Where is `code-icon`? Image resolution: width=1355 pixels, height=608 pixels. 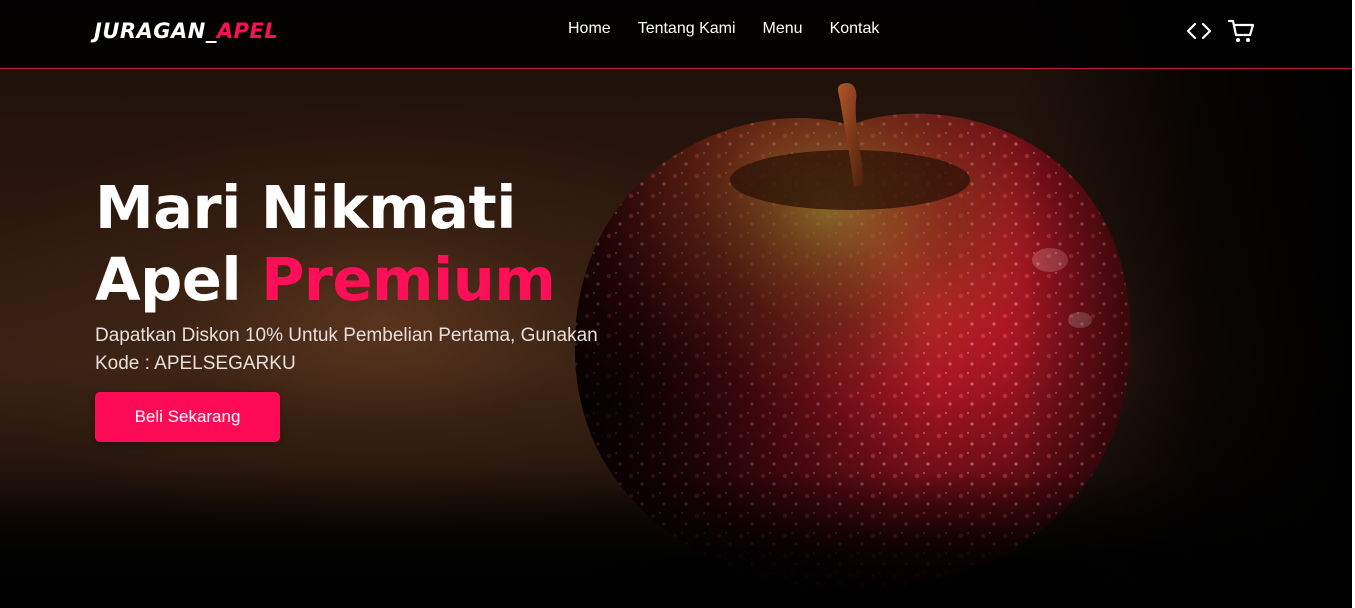
code-icon is located at coordinates (1199, 31).